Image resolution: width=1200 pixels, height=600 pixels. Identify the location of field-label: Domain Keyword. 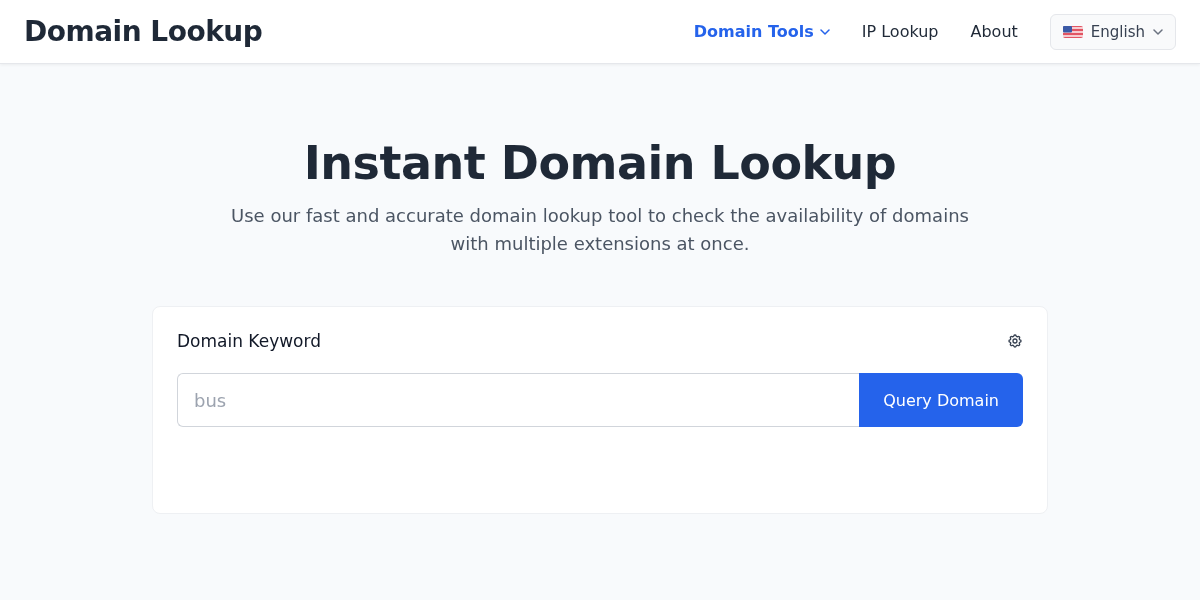
(249, 341).